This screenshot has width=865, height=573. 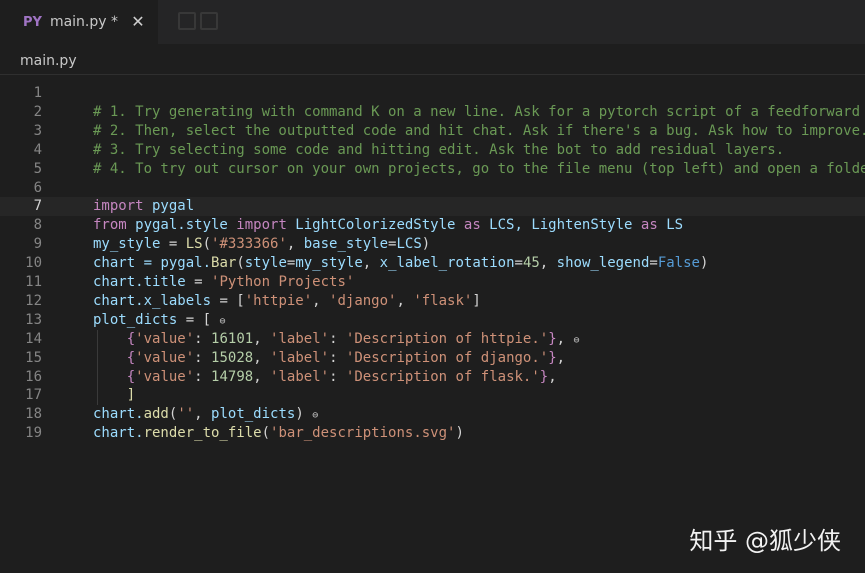 I want to click on code-token: LS, so click(x=194, y=244).